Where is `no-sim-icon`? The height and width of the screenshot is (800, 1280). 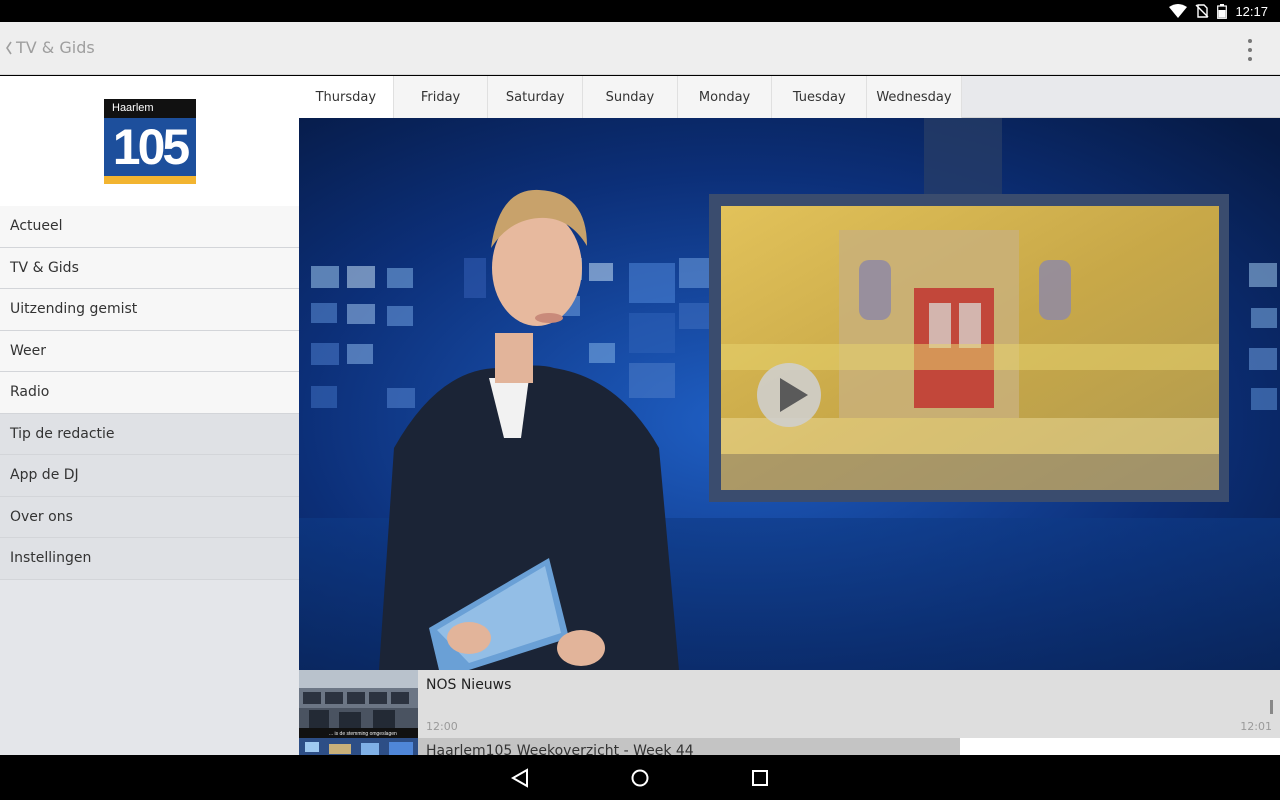 no-sim-icon is located at coordinates (1202, 11).